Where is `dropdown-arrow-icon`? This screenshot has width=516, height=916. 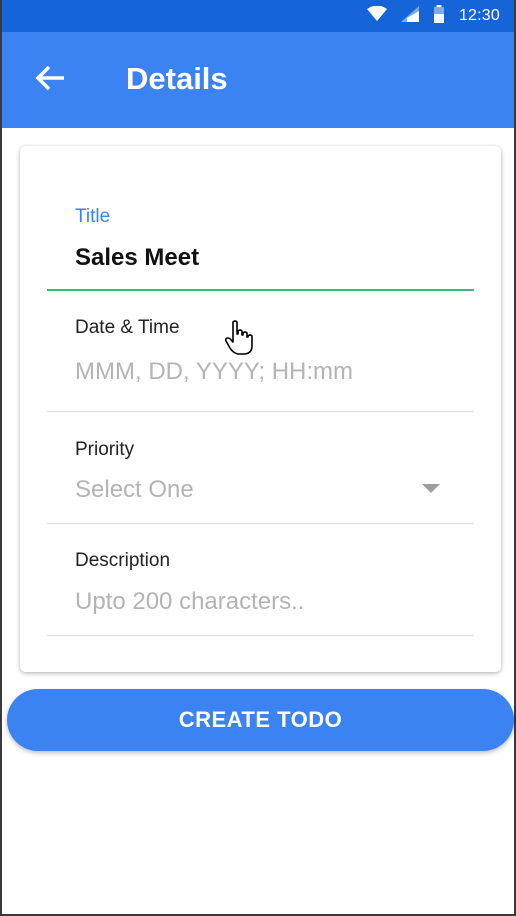
dropdown-arrow-icon is located at coordinates (431, 488).